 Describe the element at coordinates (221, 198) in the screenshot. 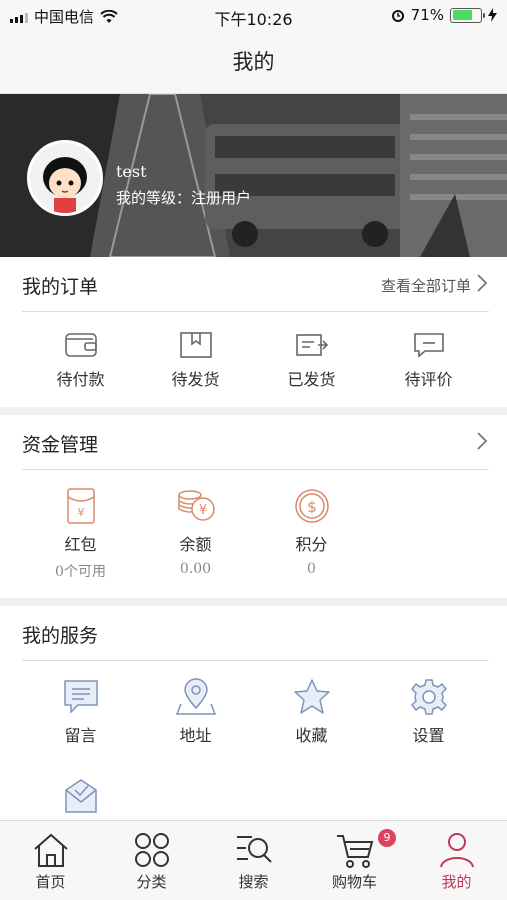

I see `user-level-value: 注册用户` at that location.